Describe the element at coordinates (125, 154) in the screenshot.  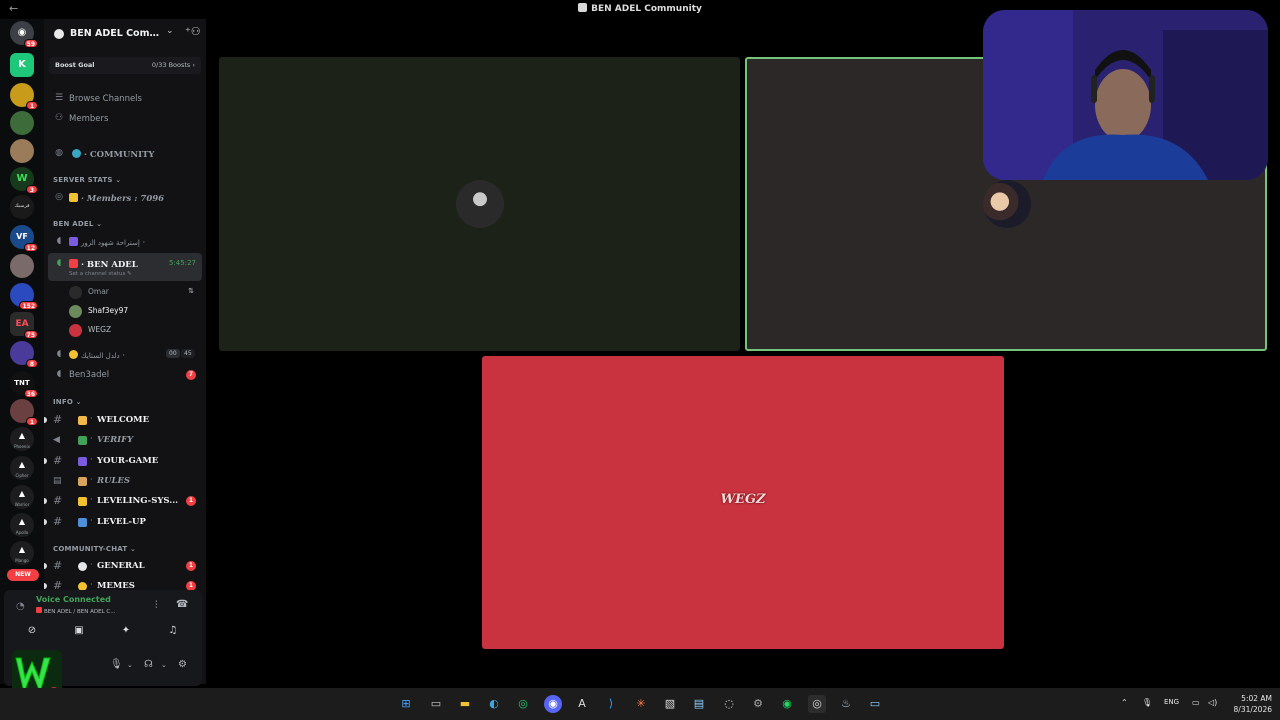
I see `community-item: ◍ · COMMUNITY` at that location.